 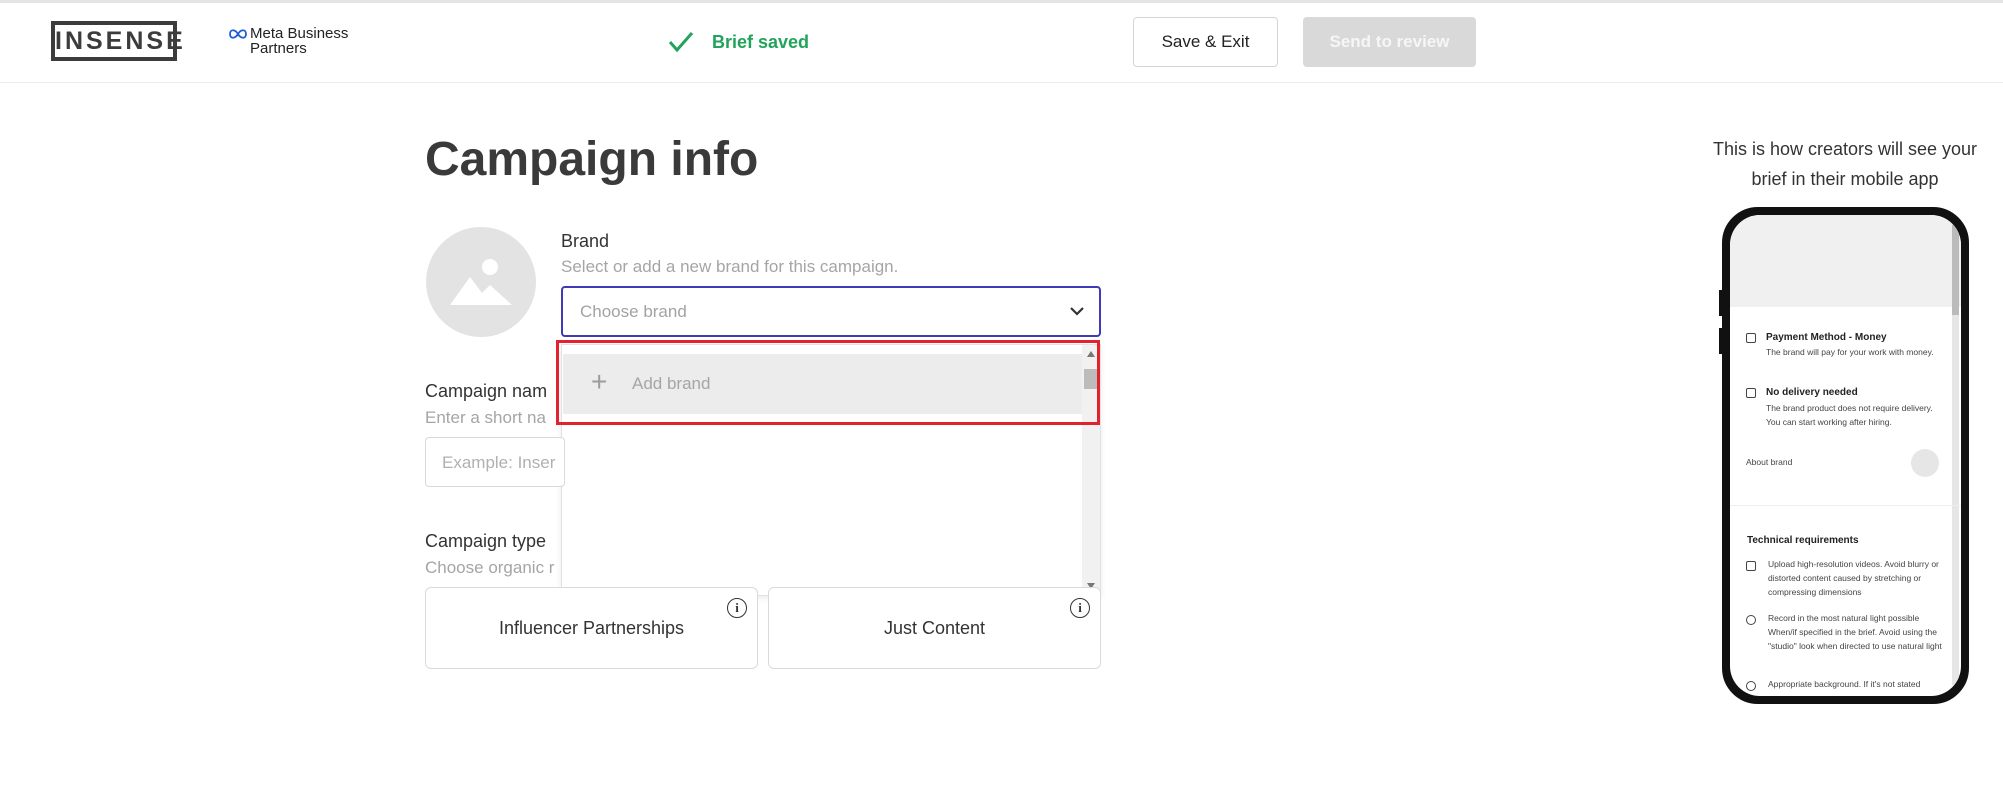 I want to click on image-placeholder-icon, so click(x=481, y=282).